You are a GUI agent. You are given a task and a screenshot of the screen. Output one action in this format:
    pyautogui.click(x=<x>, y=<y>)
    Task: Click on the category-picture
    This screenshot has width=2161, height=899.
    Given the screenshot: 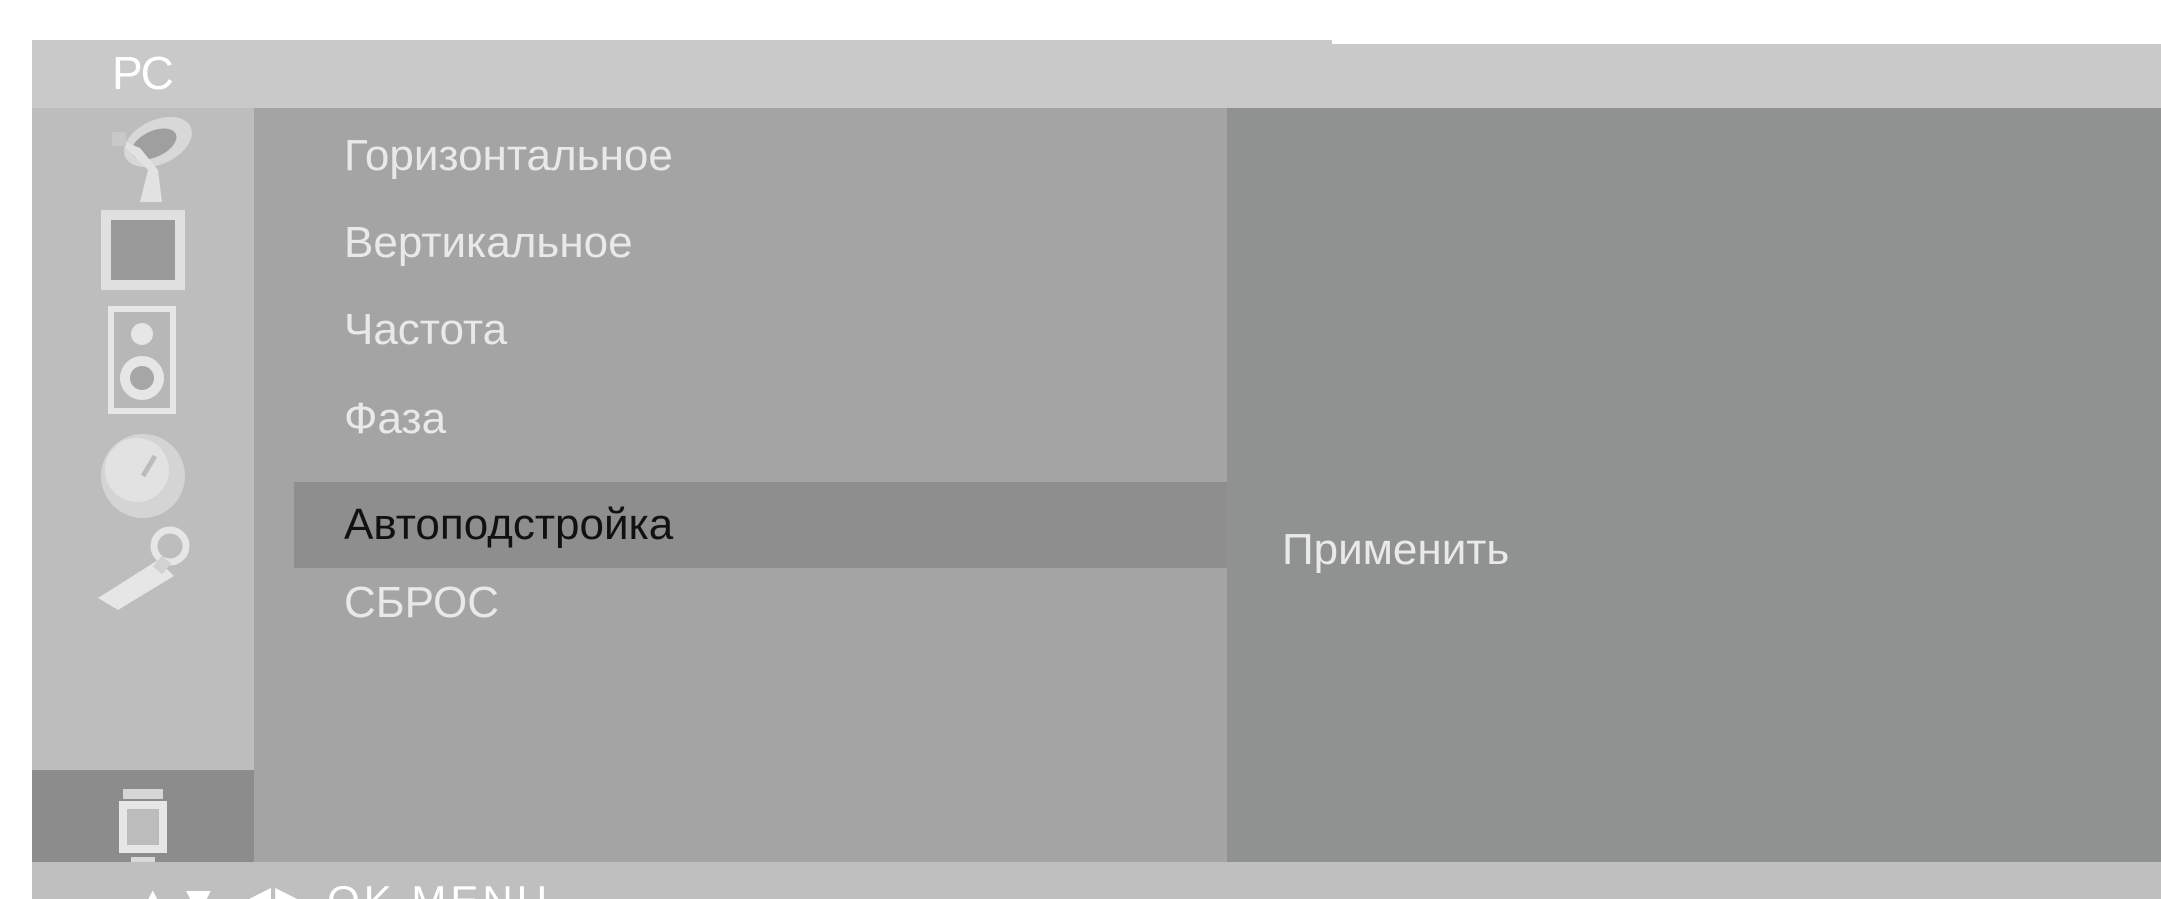 What is the action you would take?
    pyautogui.click(x=143, y=250)
    